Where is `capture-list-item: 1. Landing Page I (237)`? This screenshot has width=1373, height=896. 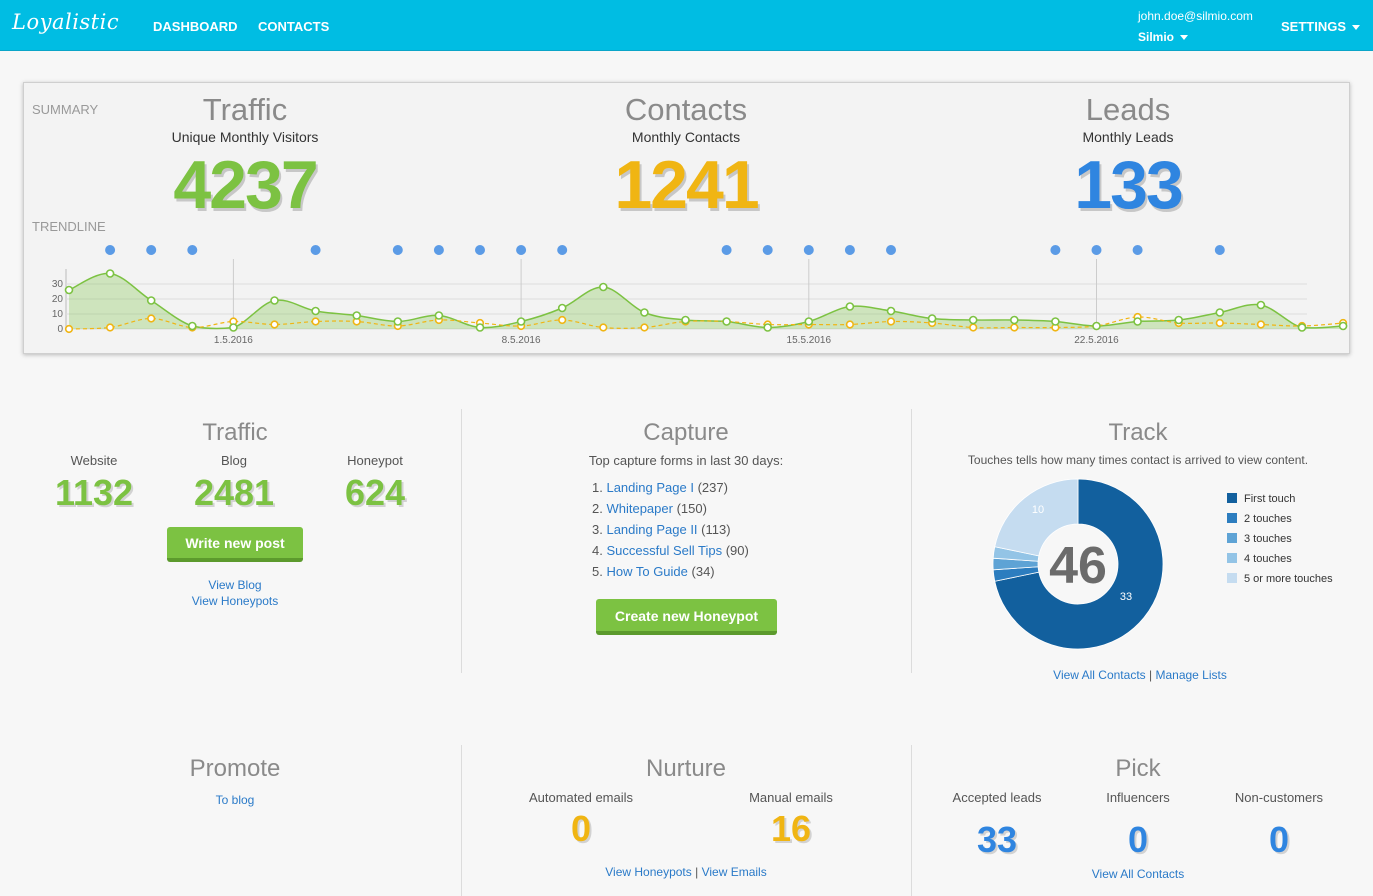
capture-list-item: 1. Landing Page I (237) is located at coordinates (670, 489).